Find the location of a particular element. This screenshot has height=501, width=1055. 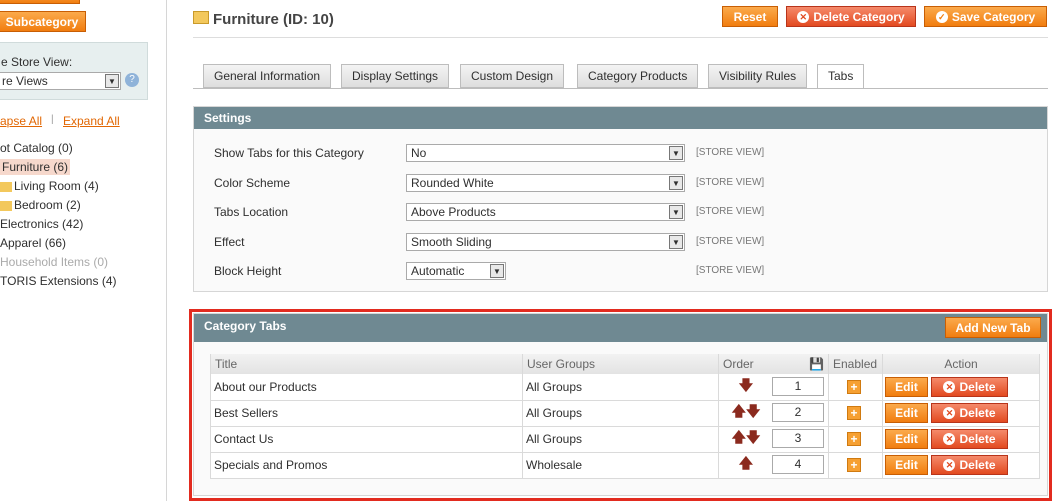

tab-title: Best Sellers is located at coordinates (366, 413).